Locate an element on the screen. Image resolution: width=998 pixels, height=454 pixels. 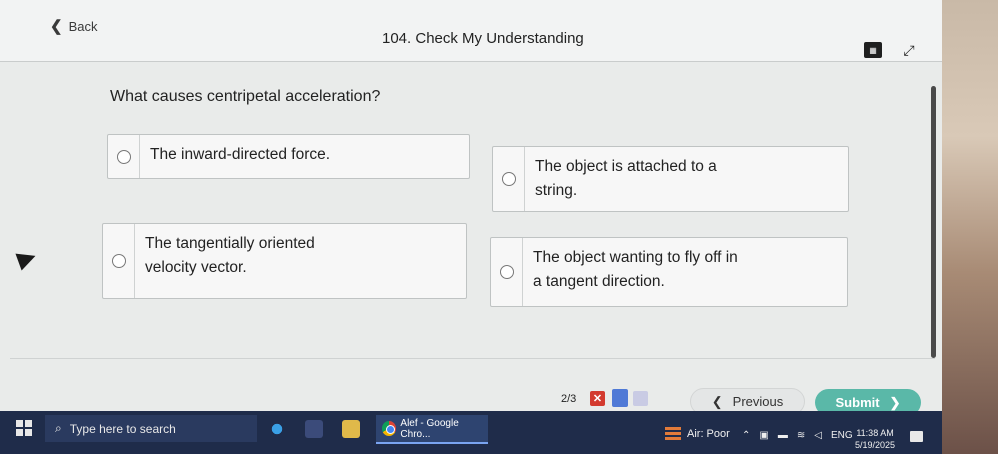
next-question-indicator is located at coordinates (640, 398).